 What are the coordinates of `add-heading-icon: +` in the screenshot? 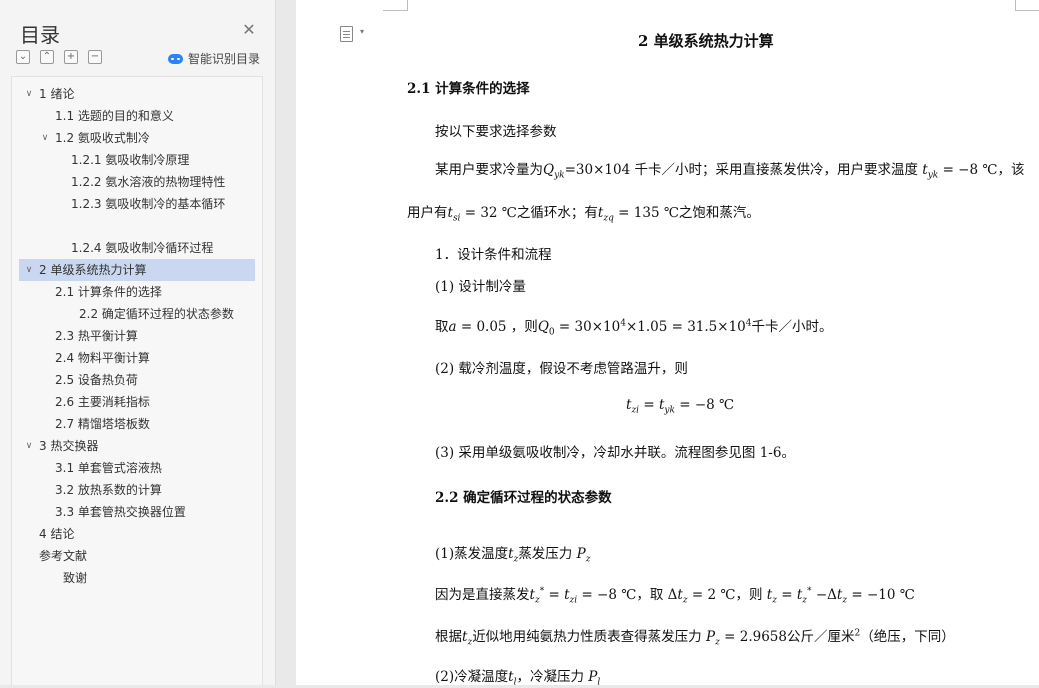 It's located at (71, 57).